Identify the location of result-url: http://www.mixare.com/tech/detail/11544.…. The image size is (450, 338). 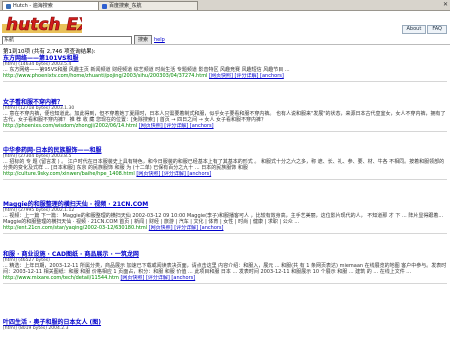
(99, 278).